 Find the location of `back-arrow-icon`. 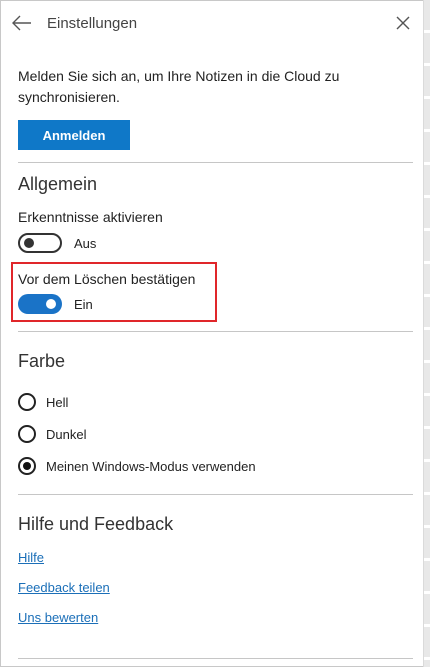

back-arrow-icon is located at coordinates (22, 23).